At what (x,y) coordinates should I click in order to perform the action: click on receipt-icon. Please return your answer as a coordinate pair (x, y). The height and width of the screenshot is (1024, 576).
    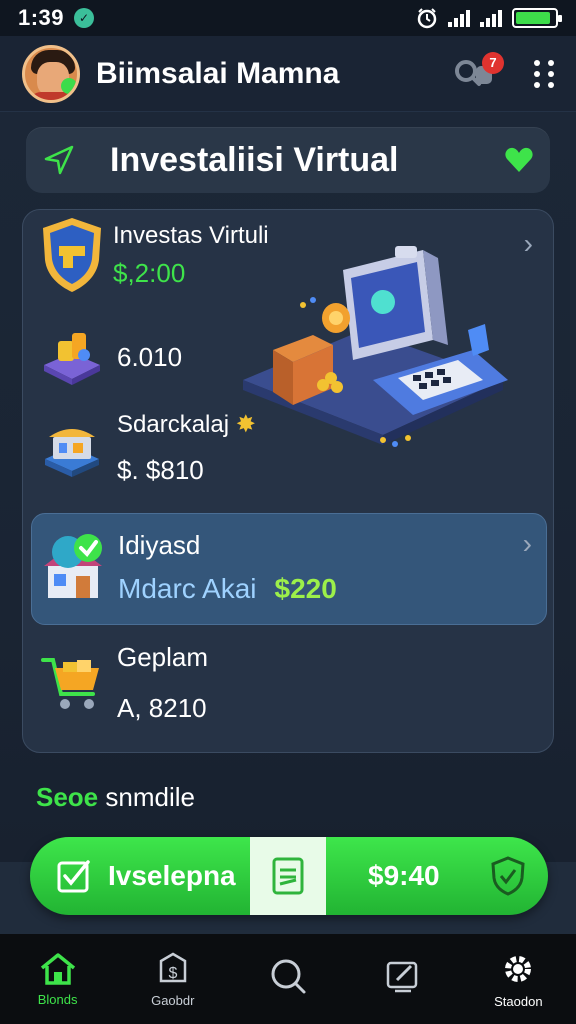
    Looking at the image, I should click on (288, 876).